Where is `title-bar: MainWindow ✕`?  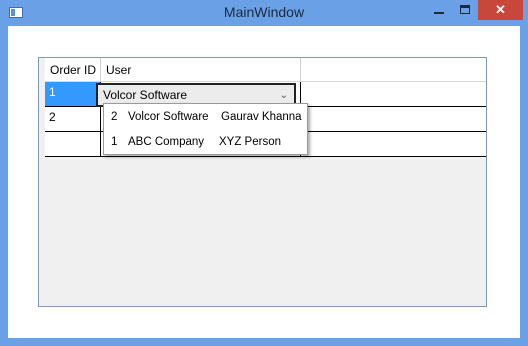
title-bar: MainWindow ✕ is located at coordinates (264, 13).